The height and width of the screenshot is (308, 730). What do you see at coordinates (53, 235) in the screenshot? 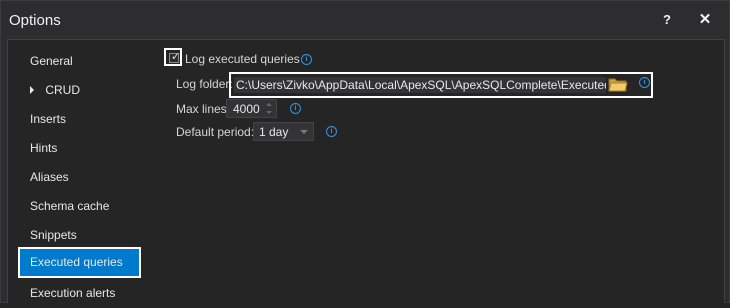
I see `nav-item-label: Snippets` at bounding box center [53, 235].